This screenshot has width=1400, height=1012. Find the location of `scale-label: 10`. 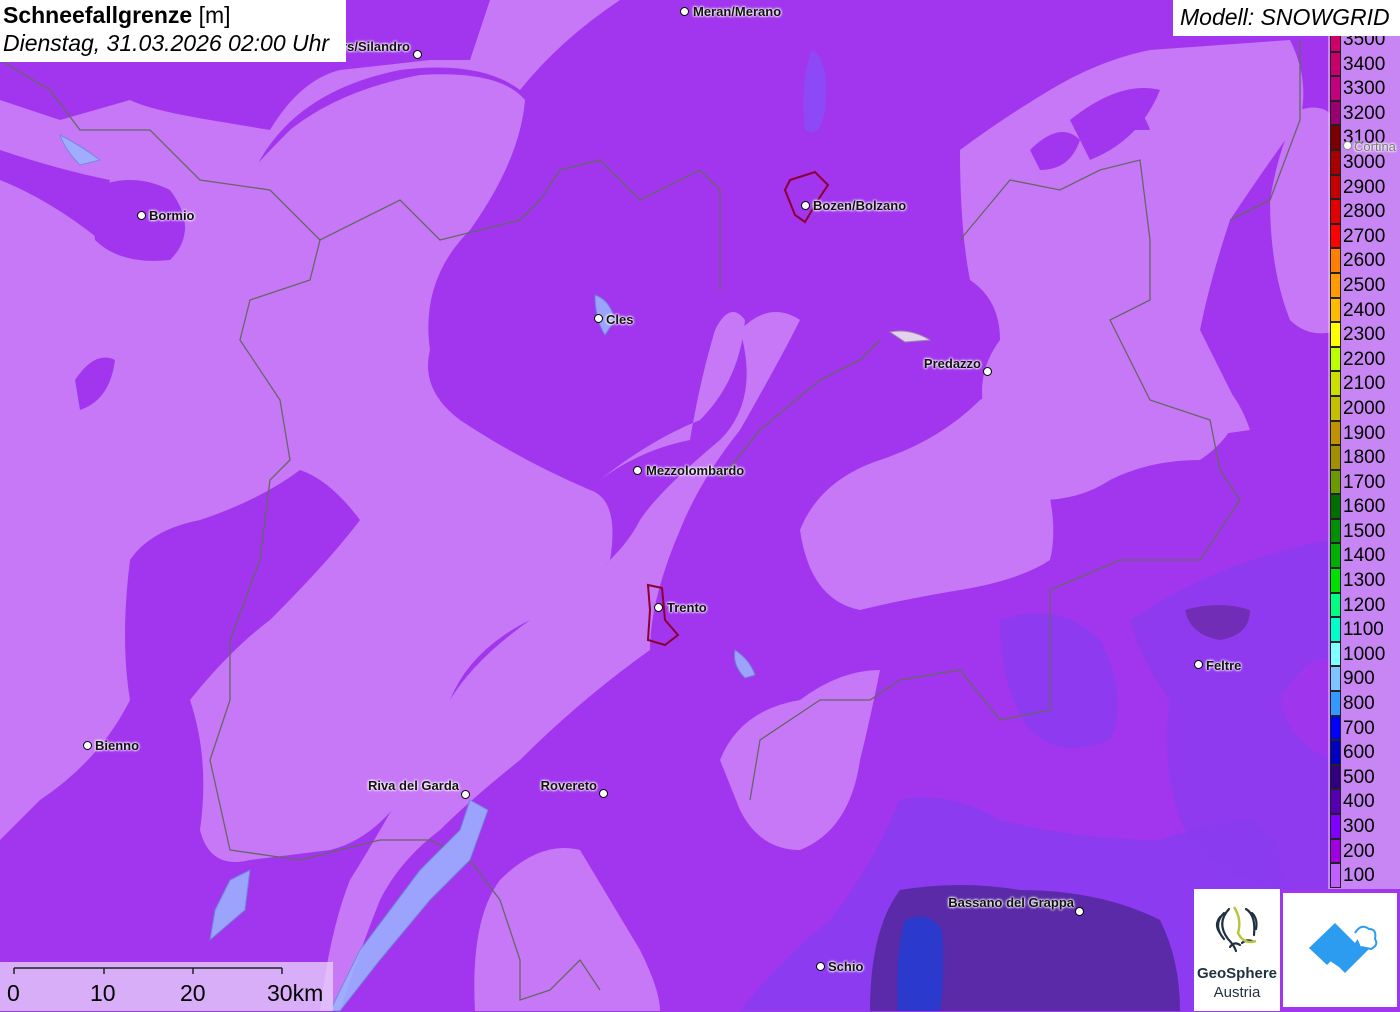

scale-label: 10 is located at coordinates (103, 993).